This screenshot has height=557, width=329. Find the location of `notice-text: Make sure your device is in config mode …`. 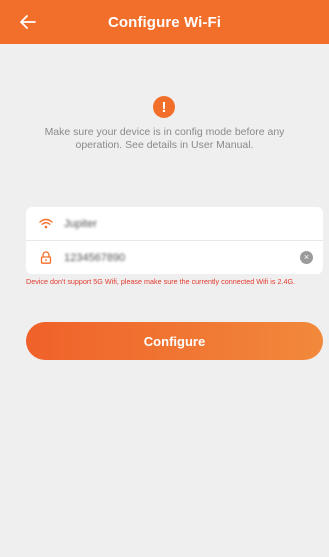

notice-text: Make sure your device is in config mode … is located at coordinates (164, 138).